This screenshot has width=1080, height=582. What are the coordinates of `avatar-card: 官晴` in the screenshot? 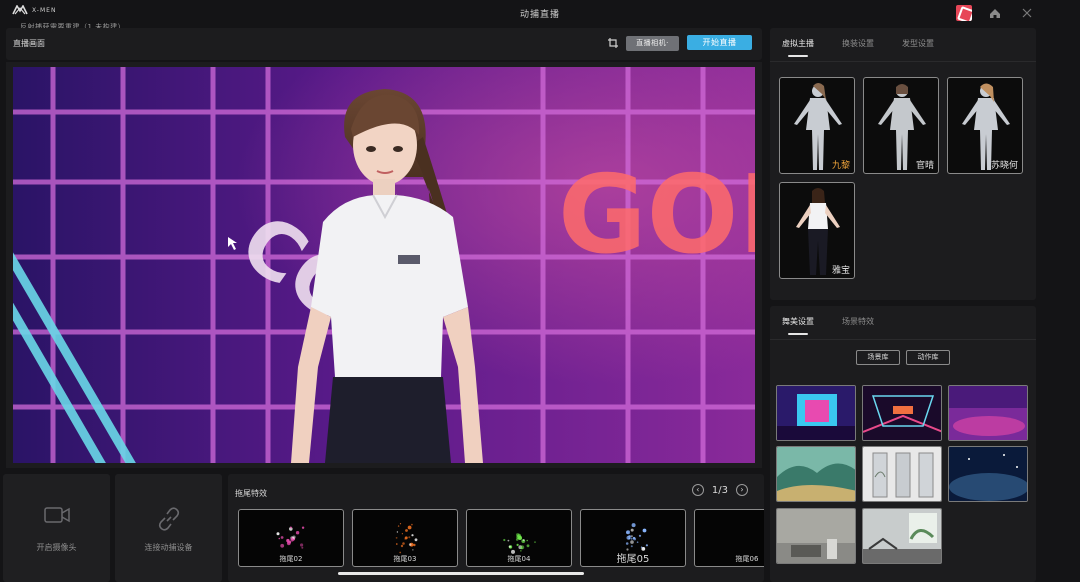 It's located at (901, 125).